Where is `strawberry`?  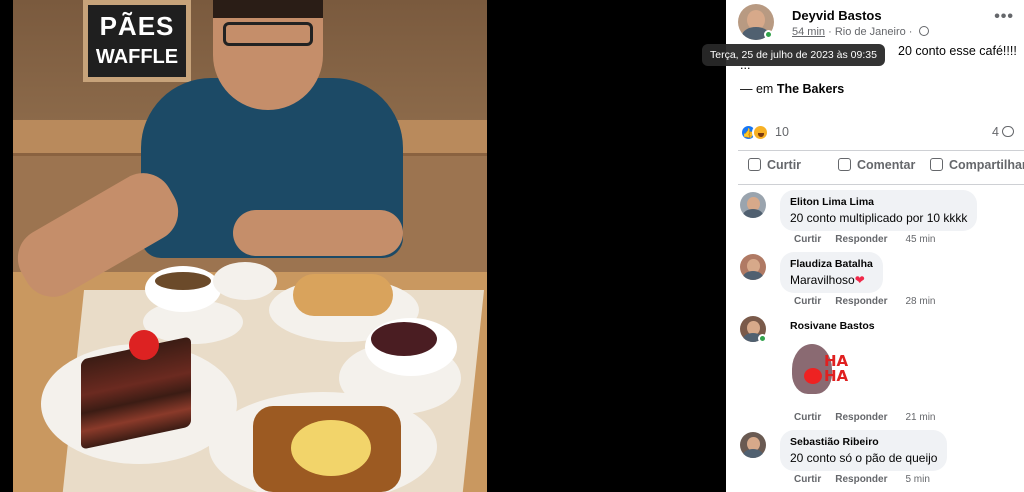
strawberry is located at coordinates (144, 345).